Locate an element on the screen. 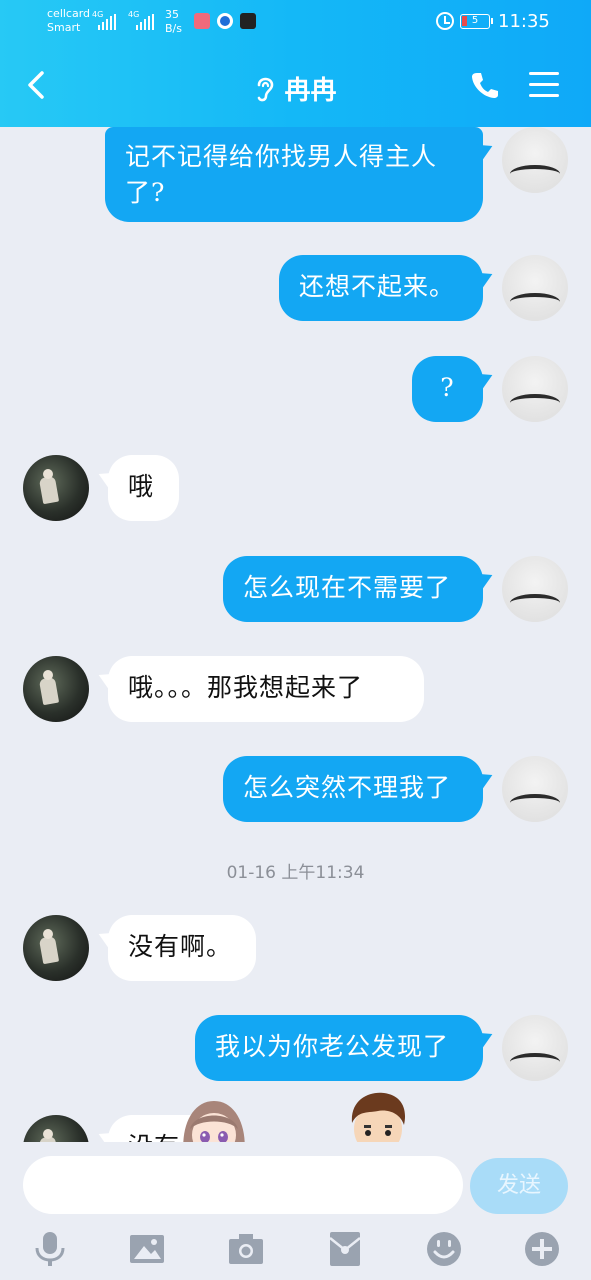 The height and width of the screenshot is (1280, 591). outgoing-message: 我以为你老公发现了 is located at coordinates (339, 1048).